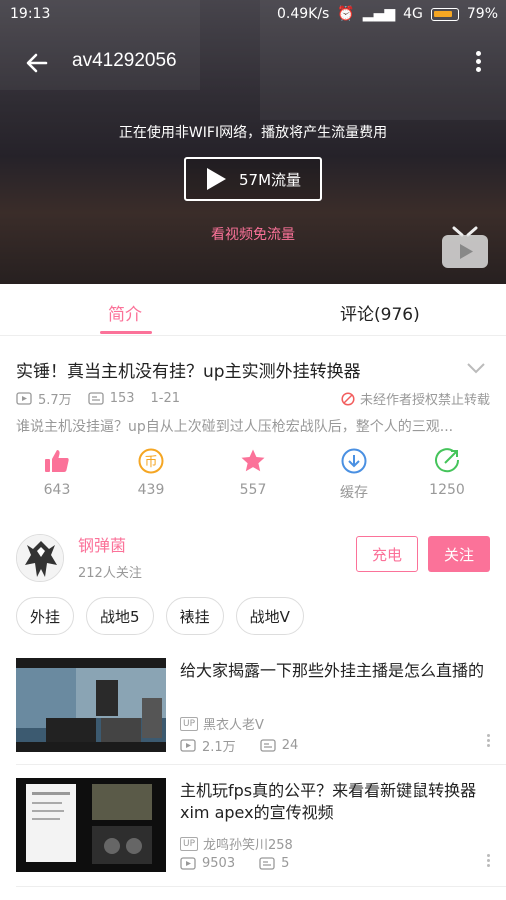 The image size is (506, 900). I want to click on related-view-count: 9503, so click(219, 863).